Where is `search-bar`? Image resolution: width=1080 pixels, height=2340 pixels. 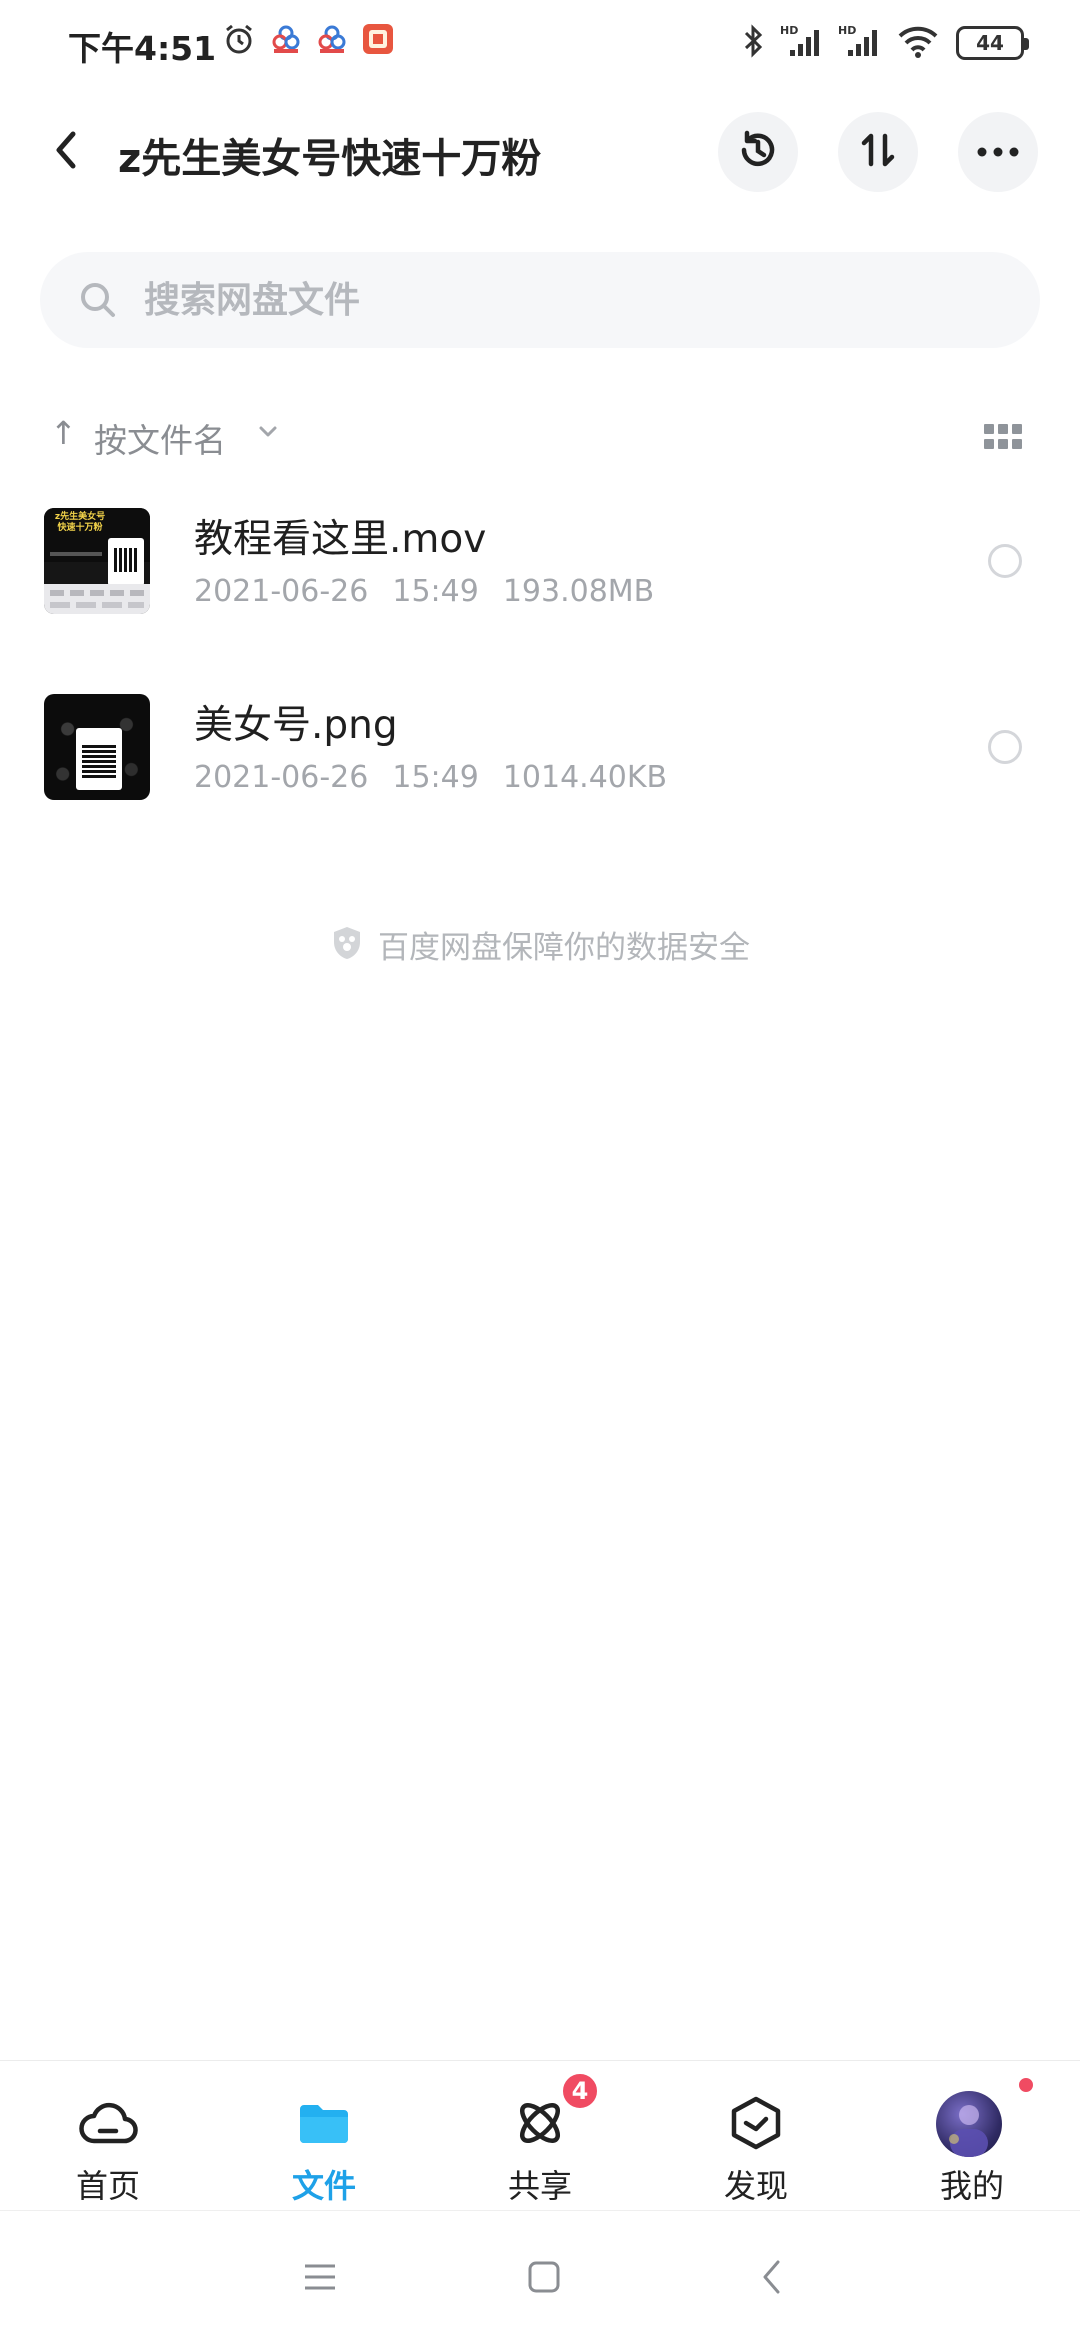 search-bar is located at coordinates (540, 300).